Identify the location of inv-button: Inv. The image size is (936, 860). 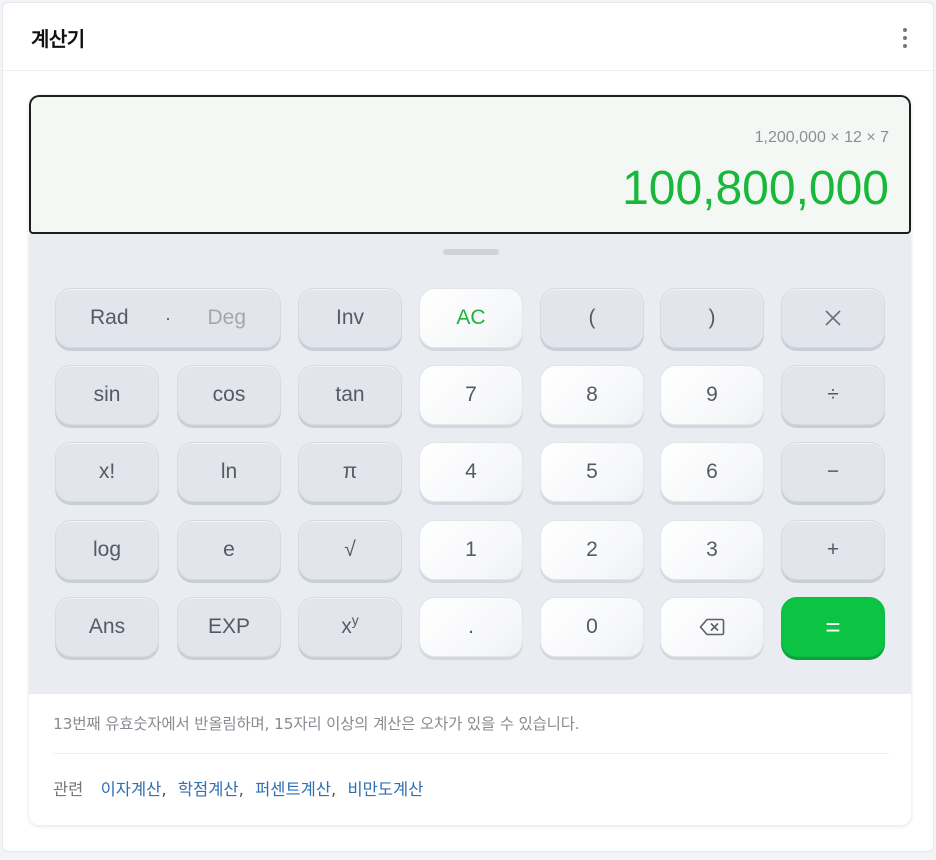
(350, 318).